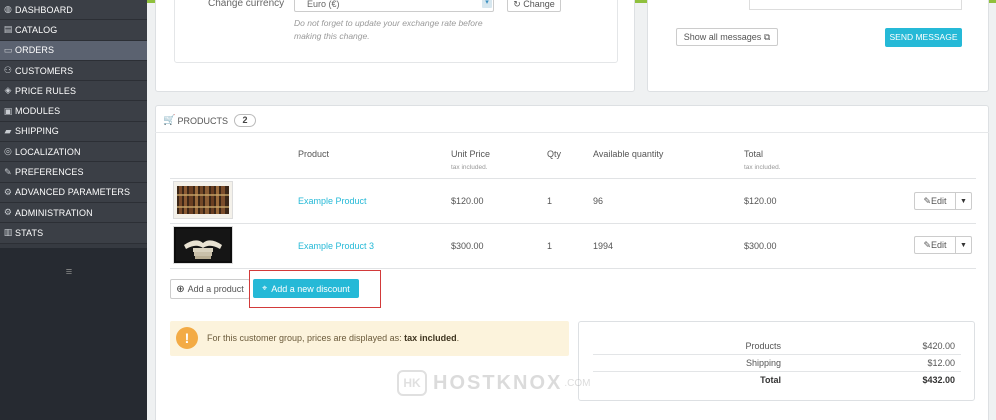  What do you see at coordinates (38, 111) in the screenshot?
I see `sidebar-item-label: MODULES` at bounding box center [38, 111].